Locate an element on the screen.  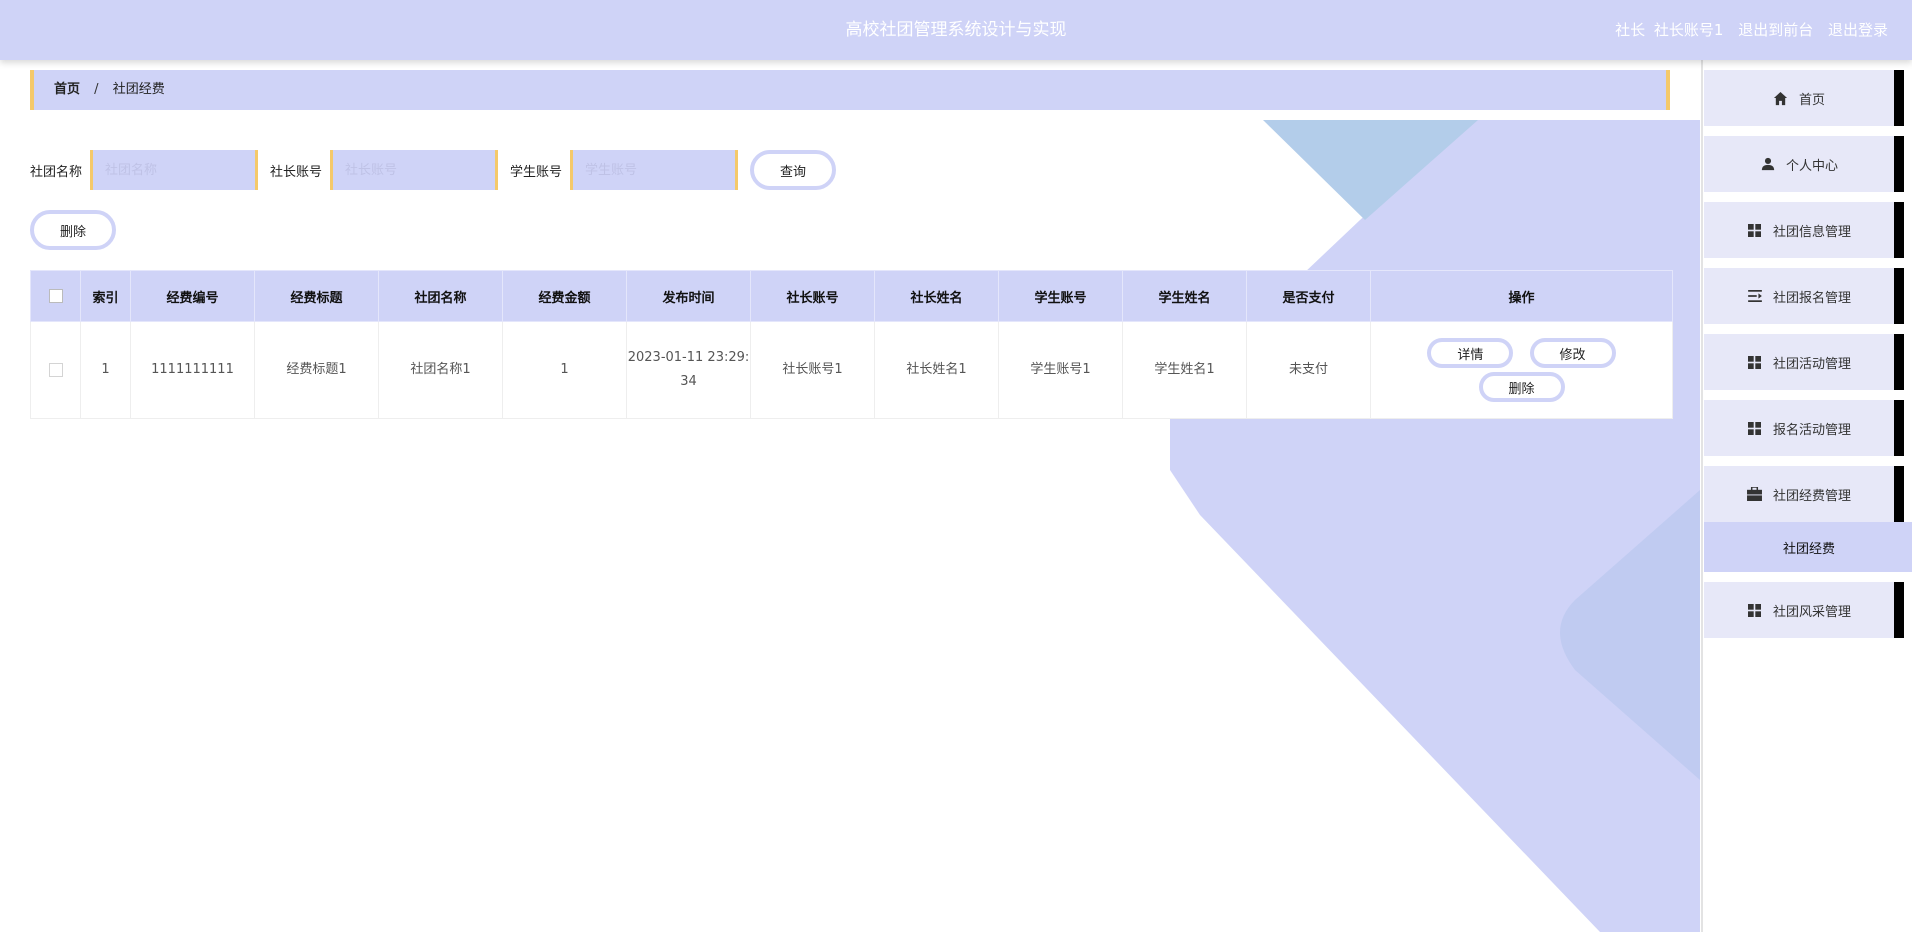
table-header: 操作 is located at coordinates (1521, 296).